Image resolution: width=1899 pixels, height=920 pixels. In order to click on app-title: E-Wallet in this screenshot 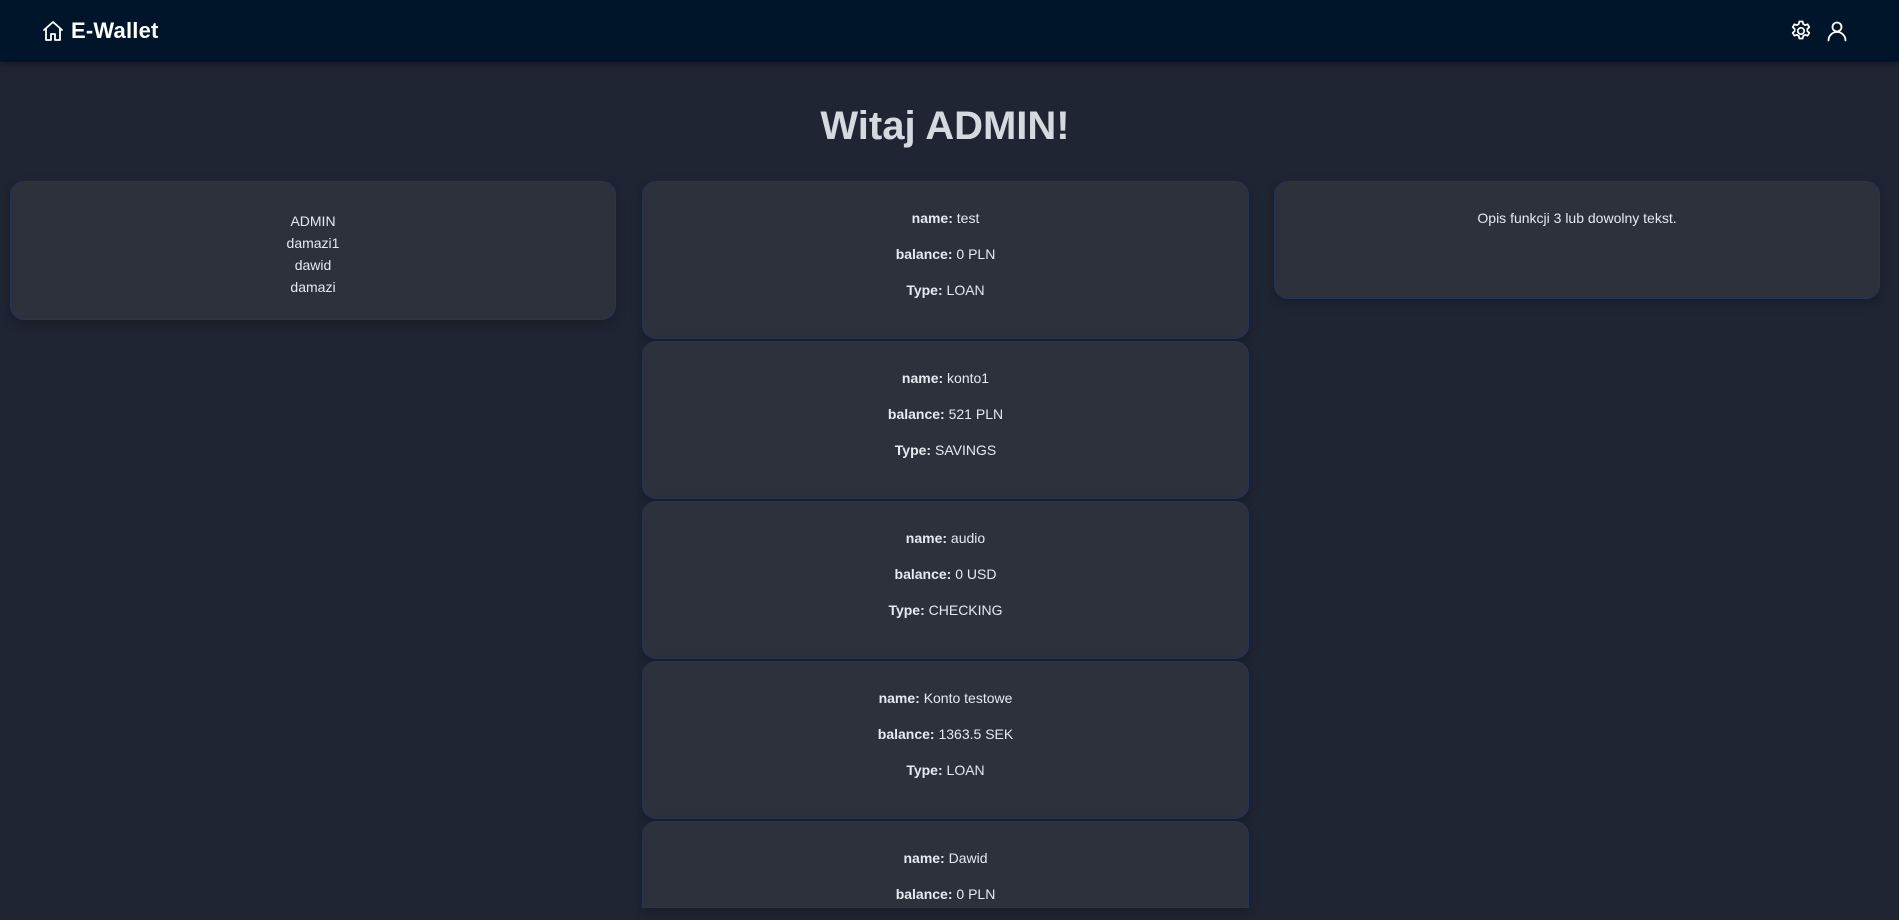, I will do `click(115, 30)`.